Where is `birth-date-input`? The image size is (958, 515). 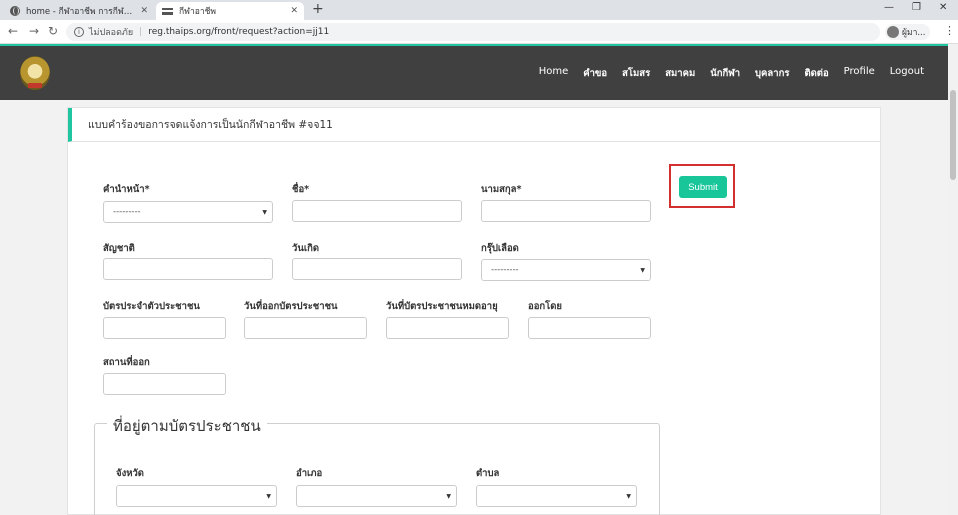
birth-date-input is located at coordinates (377, 269).